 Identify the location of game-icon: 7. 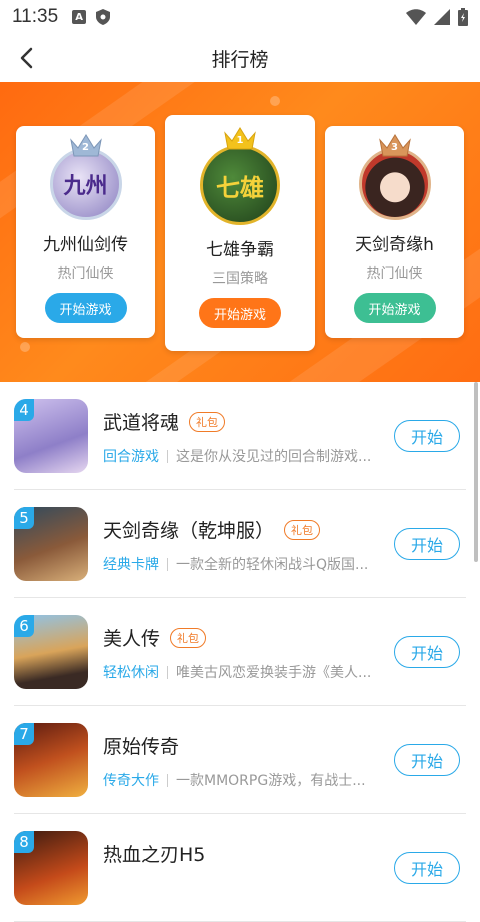
(51, 760).